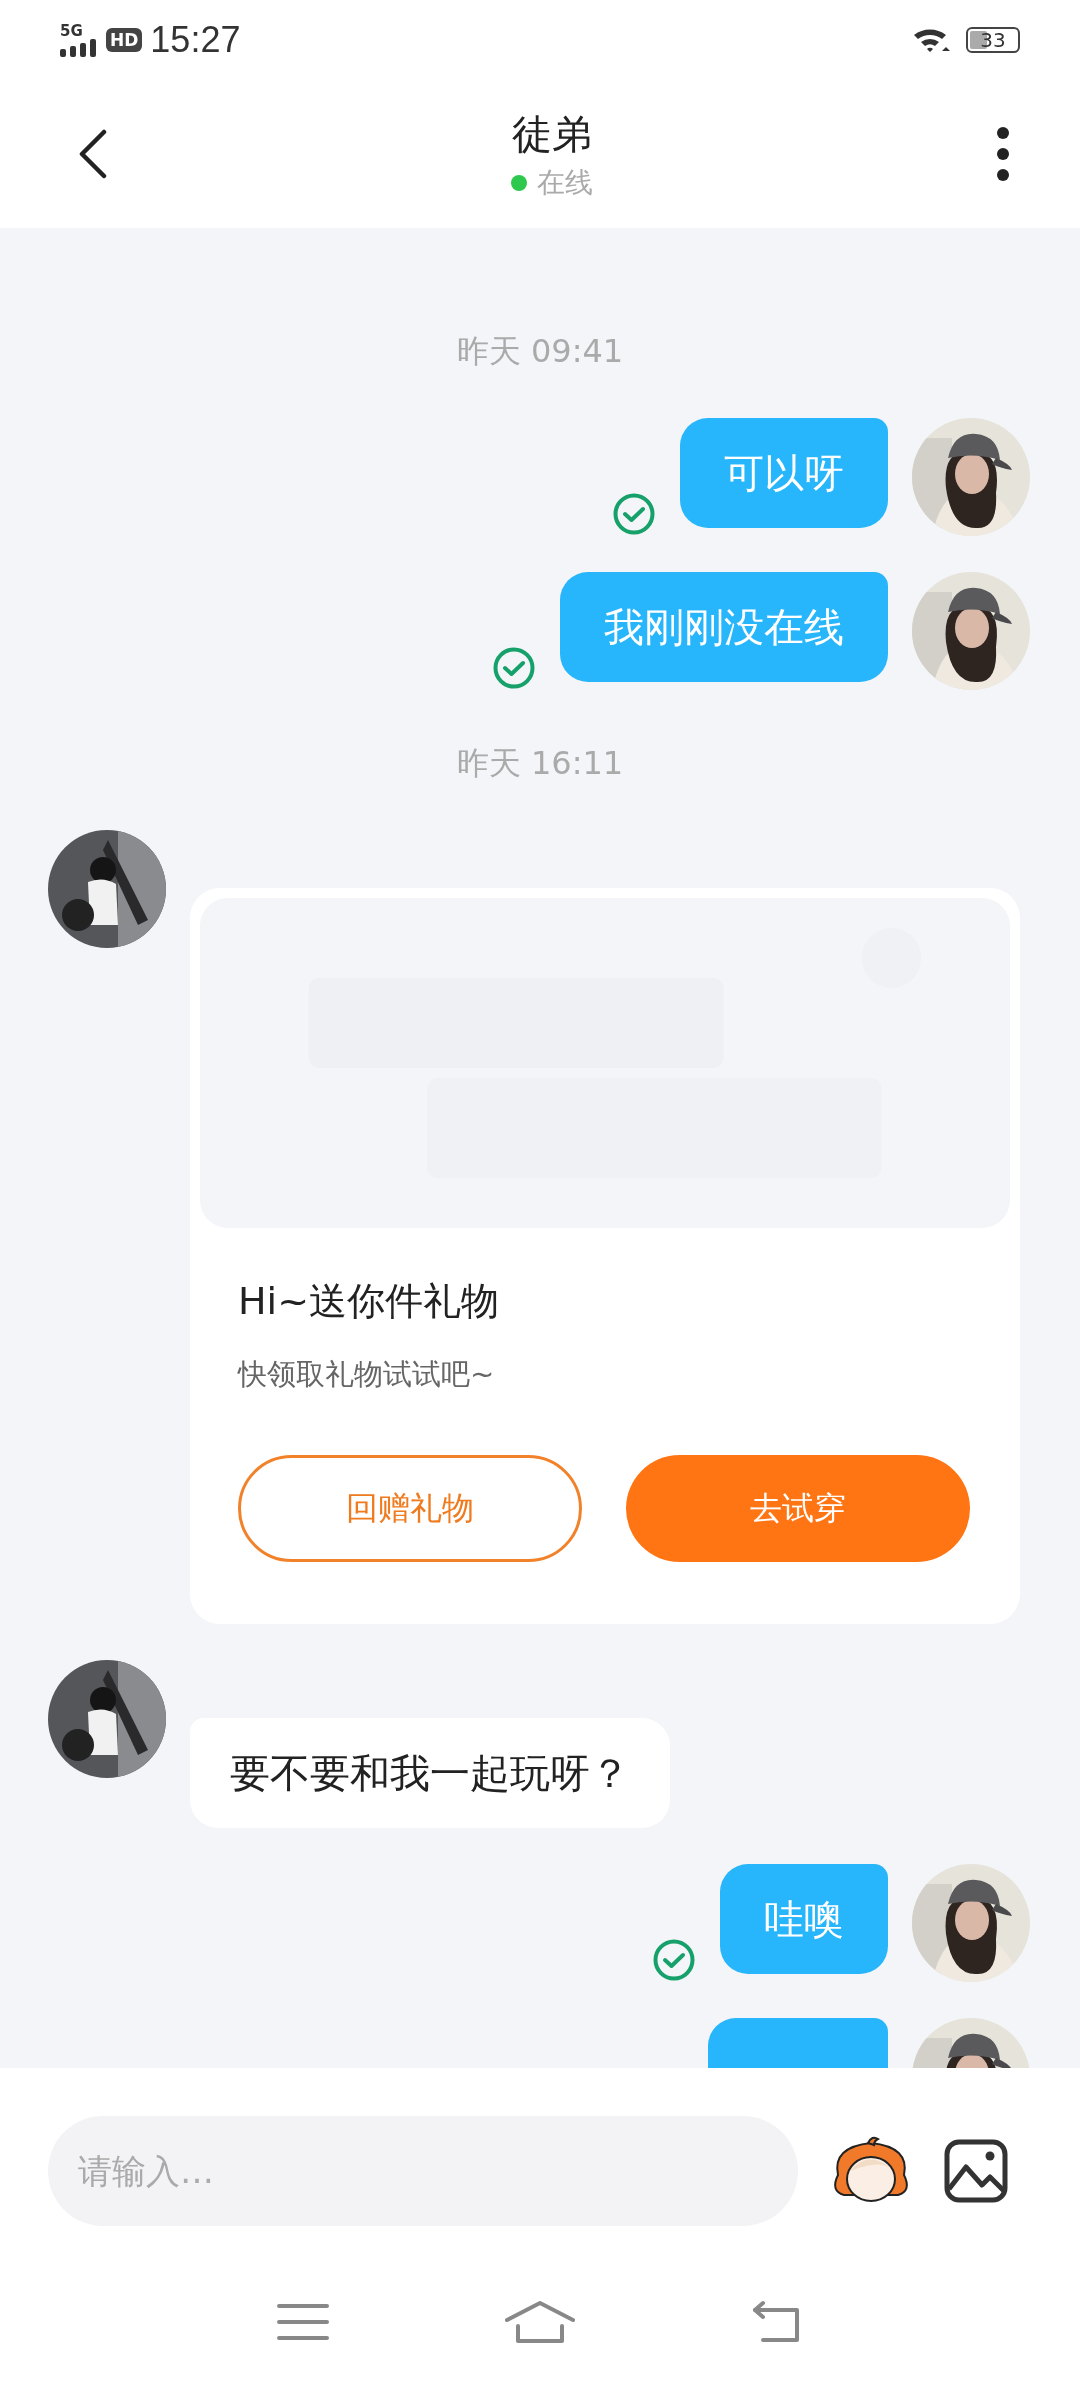 This screenshot has width=1080, height=2400. I want to click on timestamp: 昨天 16:11, so click(540, 763).